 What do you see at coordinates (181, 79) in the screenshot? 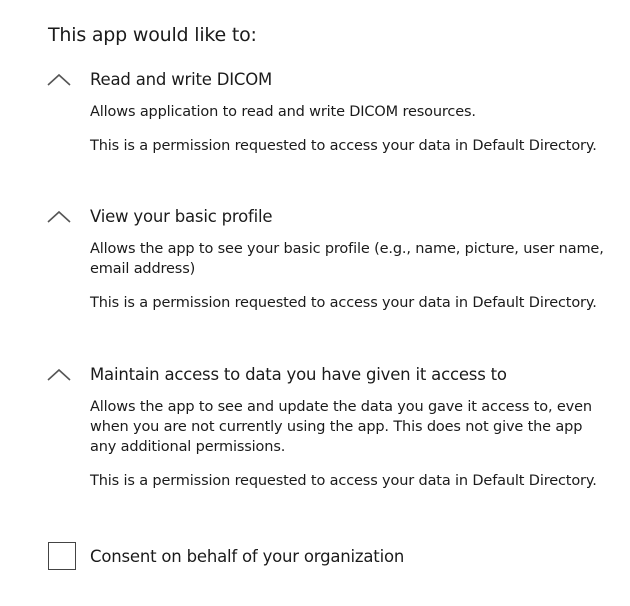
I see `permission-title: Read and write DICOM` at bounding box center [181, 79].